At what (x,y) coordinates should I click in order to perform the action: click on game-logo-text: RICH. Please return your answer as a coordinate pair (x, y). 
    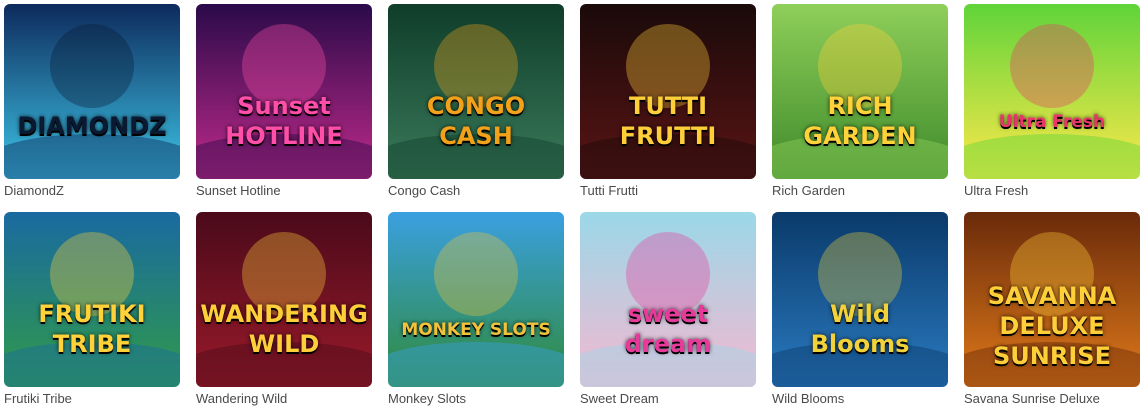
    Looking at the image, I should click on (860, 106).